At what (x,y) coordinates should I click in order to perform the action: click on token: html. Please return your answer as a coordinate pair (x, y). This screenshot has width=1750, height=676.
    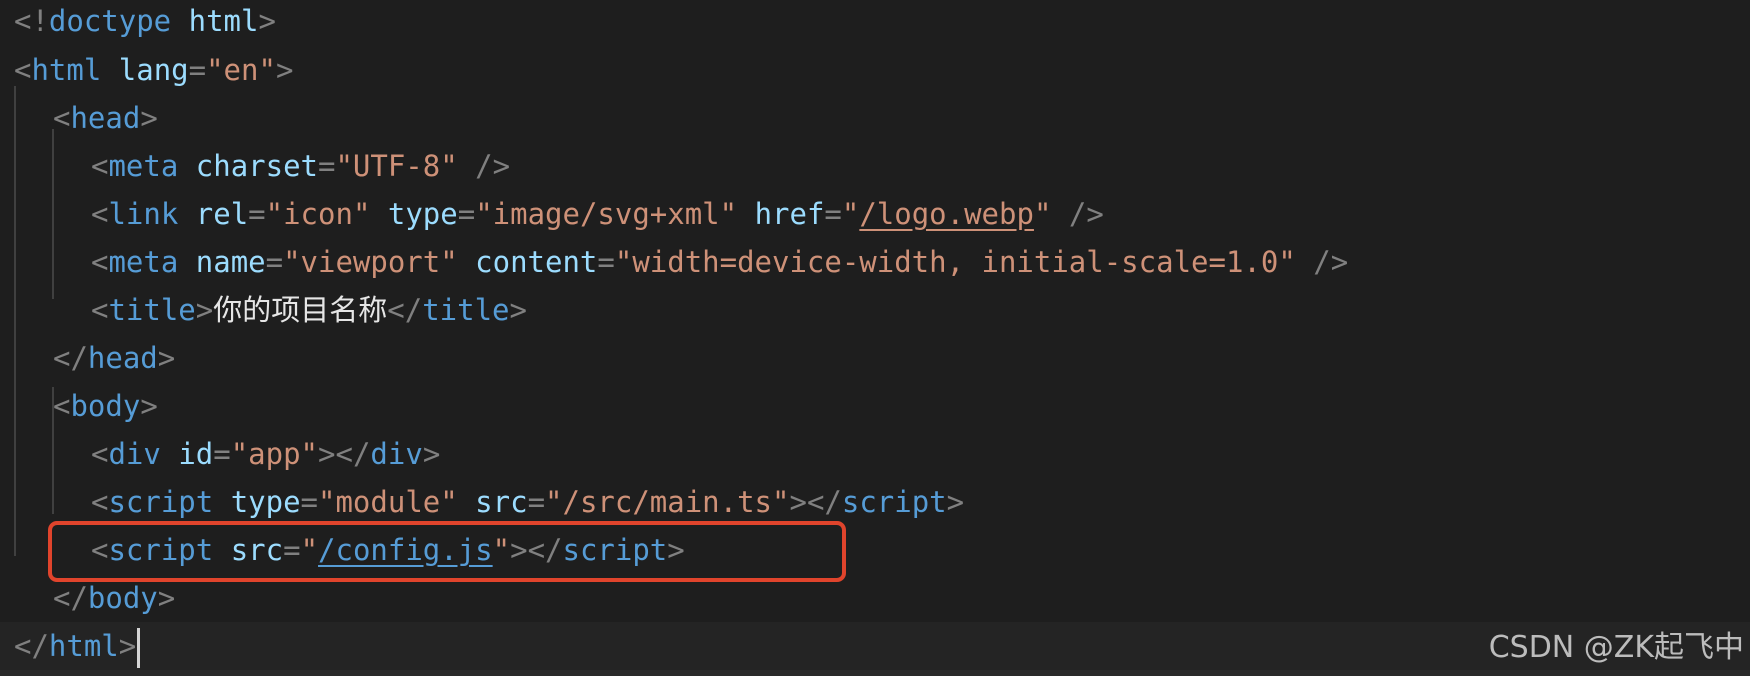
    Looking at the image, I should click on (223, 21).